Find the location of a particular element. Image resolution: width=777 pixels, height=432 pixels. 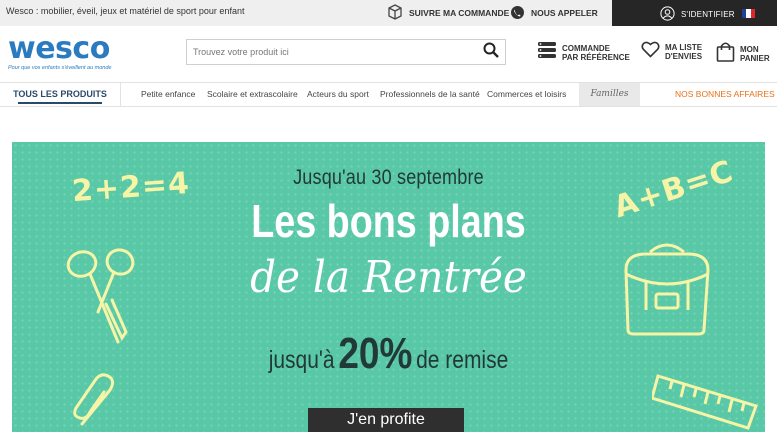

banner-discount-line: jusqu'à 20% de remise is located at coordinates (388, 354).